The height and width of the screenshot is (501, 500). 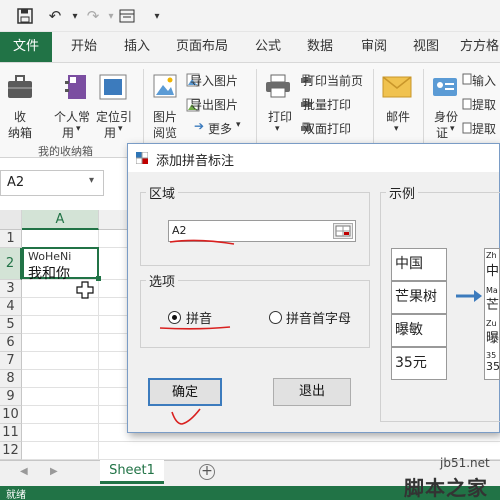 What do you see at coordinates (25, 16) in the screenshot?
I see `save-icon` at bounding box center [25, 16].